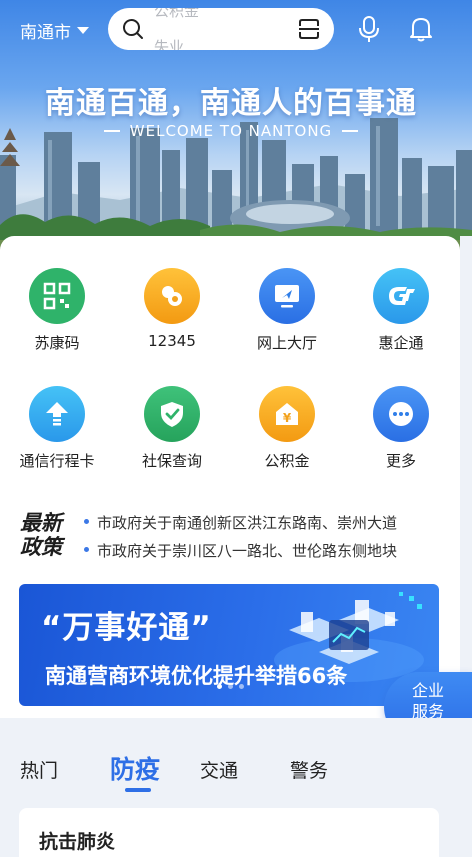  I want to click on service-housing-fund: ¥ 公积金, so click(287, 428).